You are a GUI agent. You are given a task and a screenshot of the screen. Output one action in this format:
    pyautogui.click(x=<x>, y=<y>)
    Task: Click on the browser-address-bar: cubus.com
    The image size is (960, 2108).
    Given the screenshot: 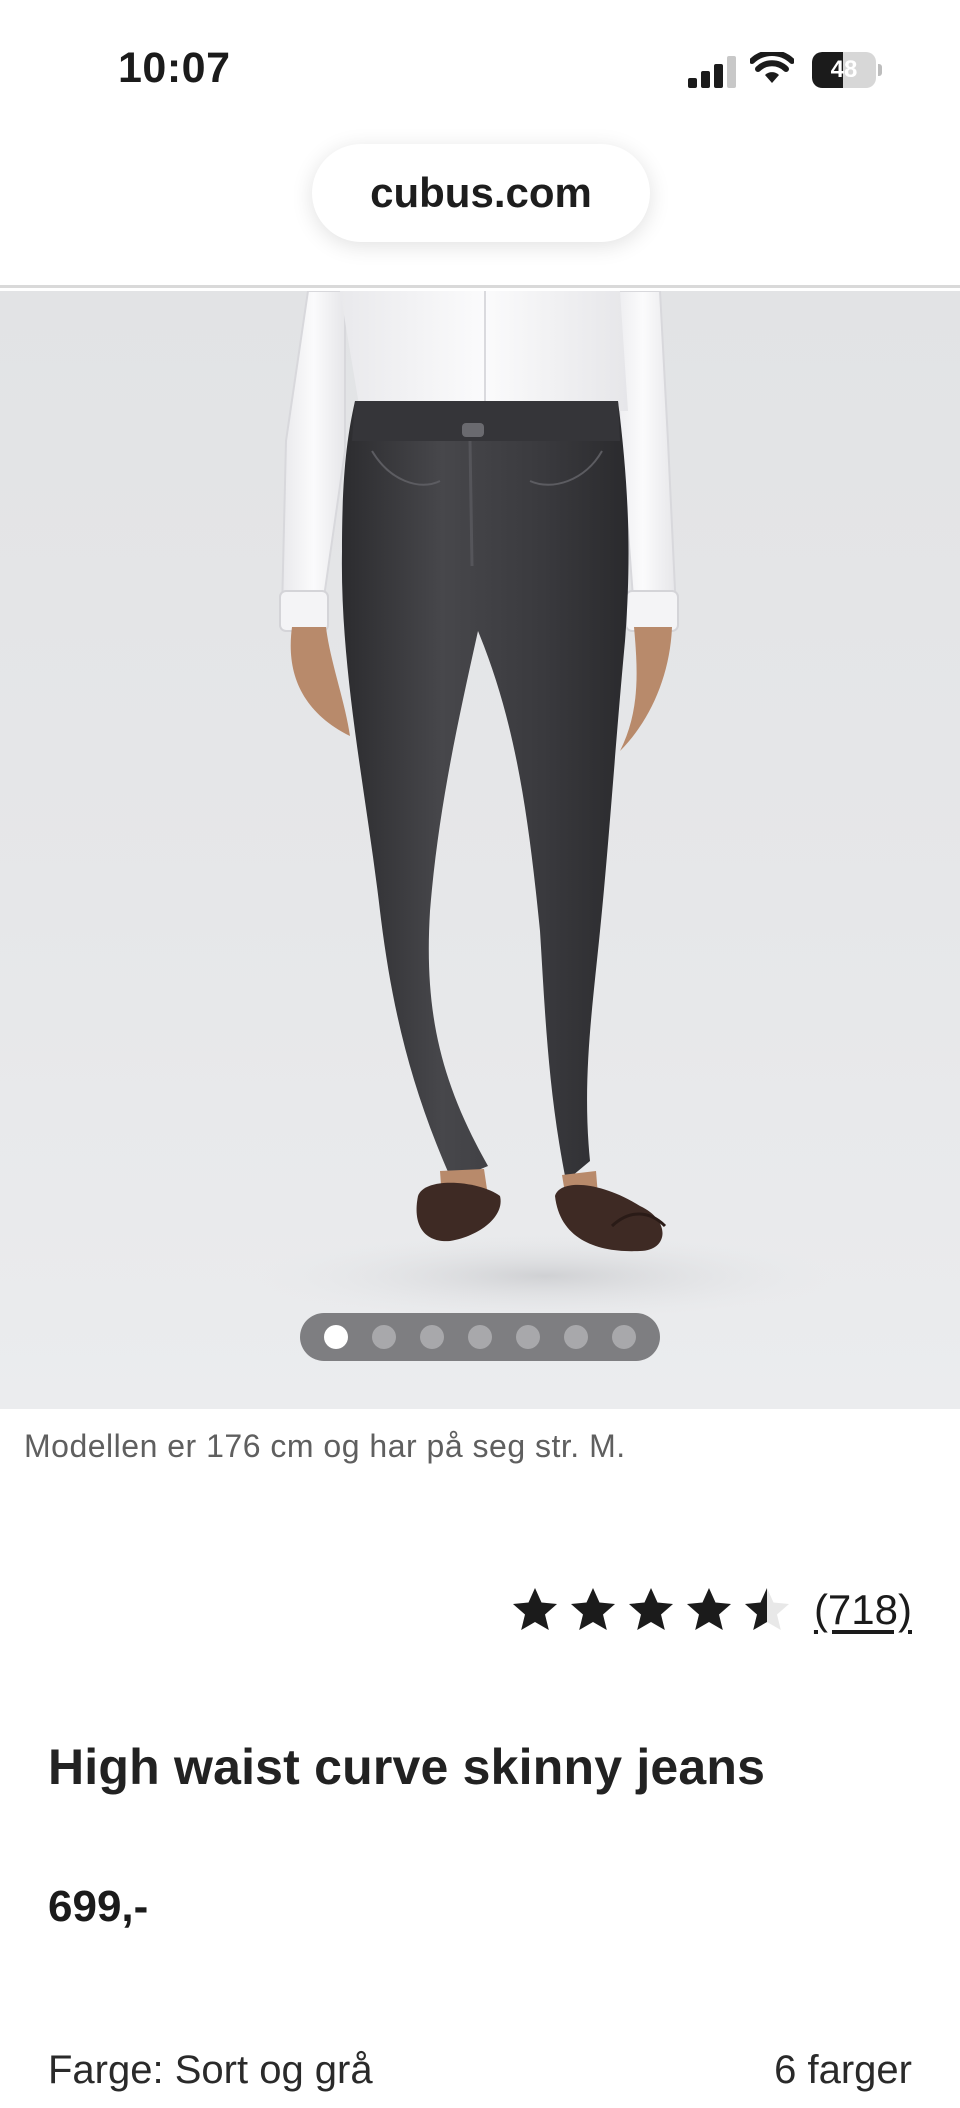 What is the action you would take?
    pyautogui.click(x=480, y=214)
    